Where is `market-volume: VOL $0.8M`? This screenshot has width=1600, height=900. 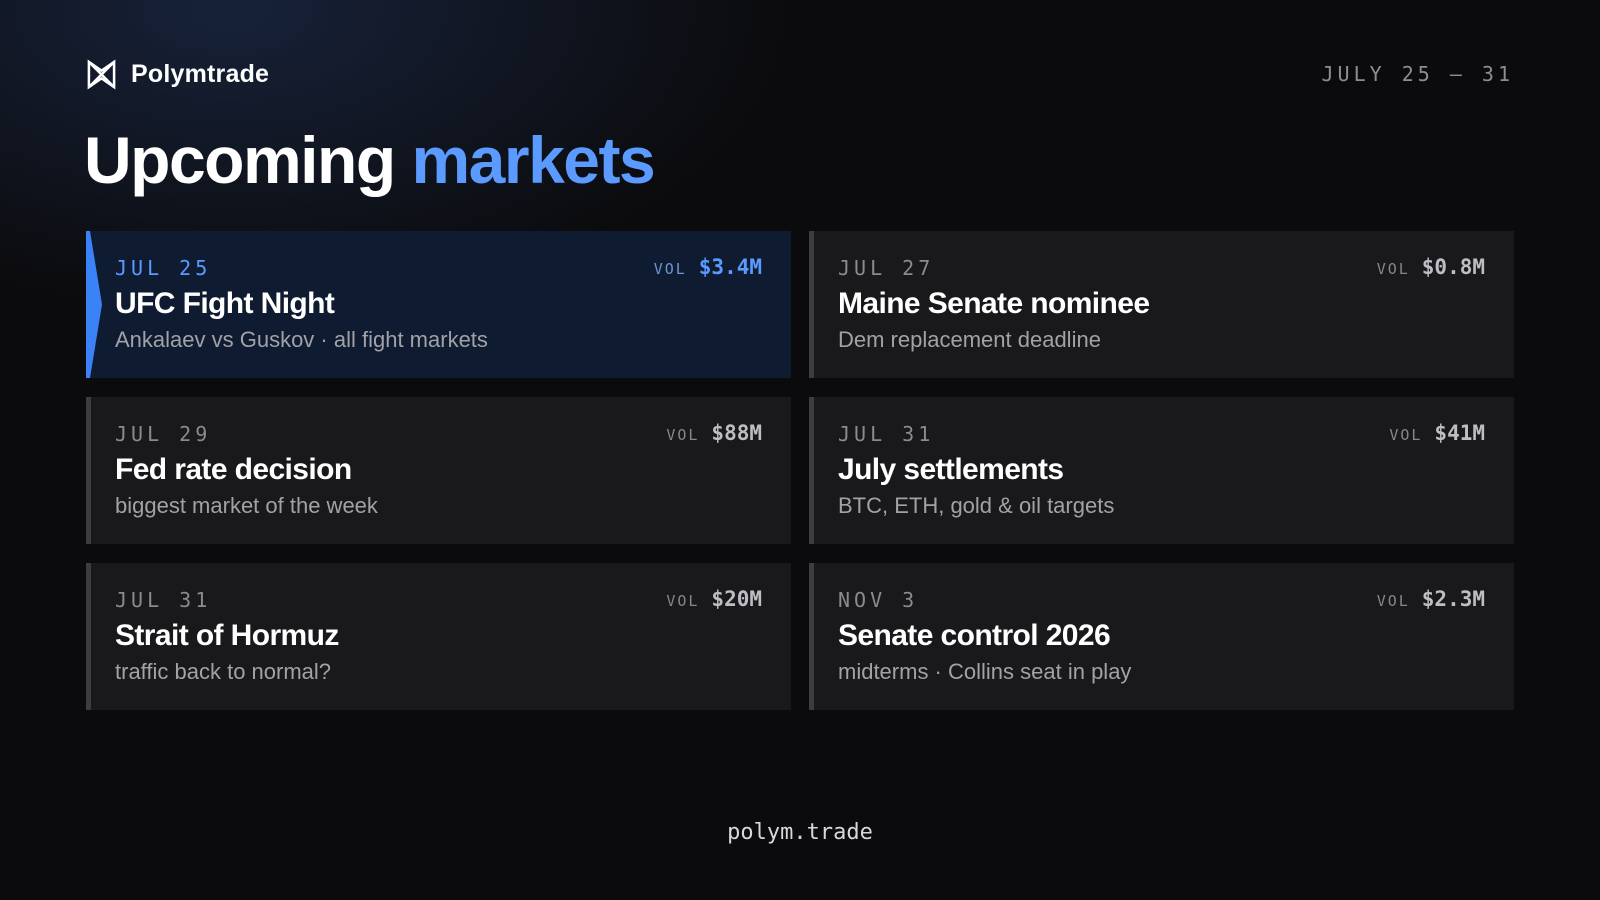
market-volume: VOL $0.8M is located at coordinates (1431, 267).